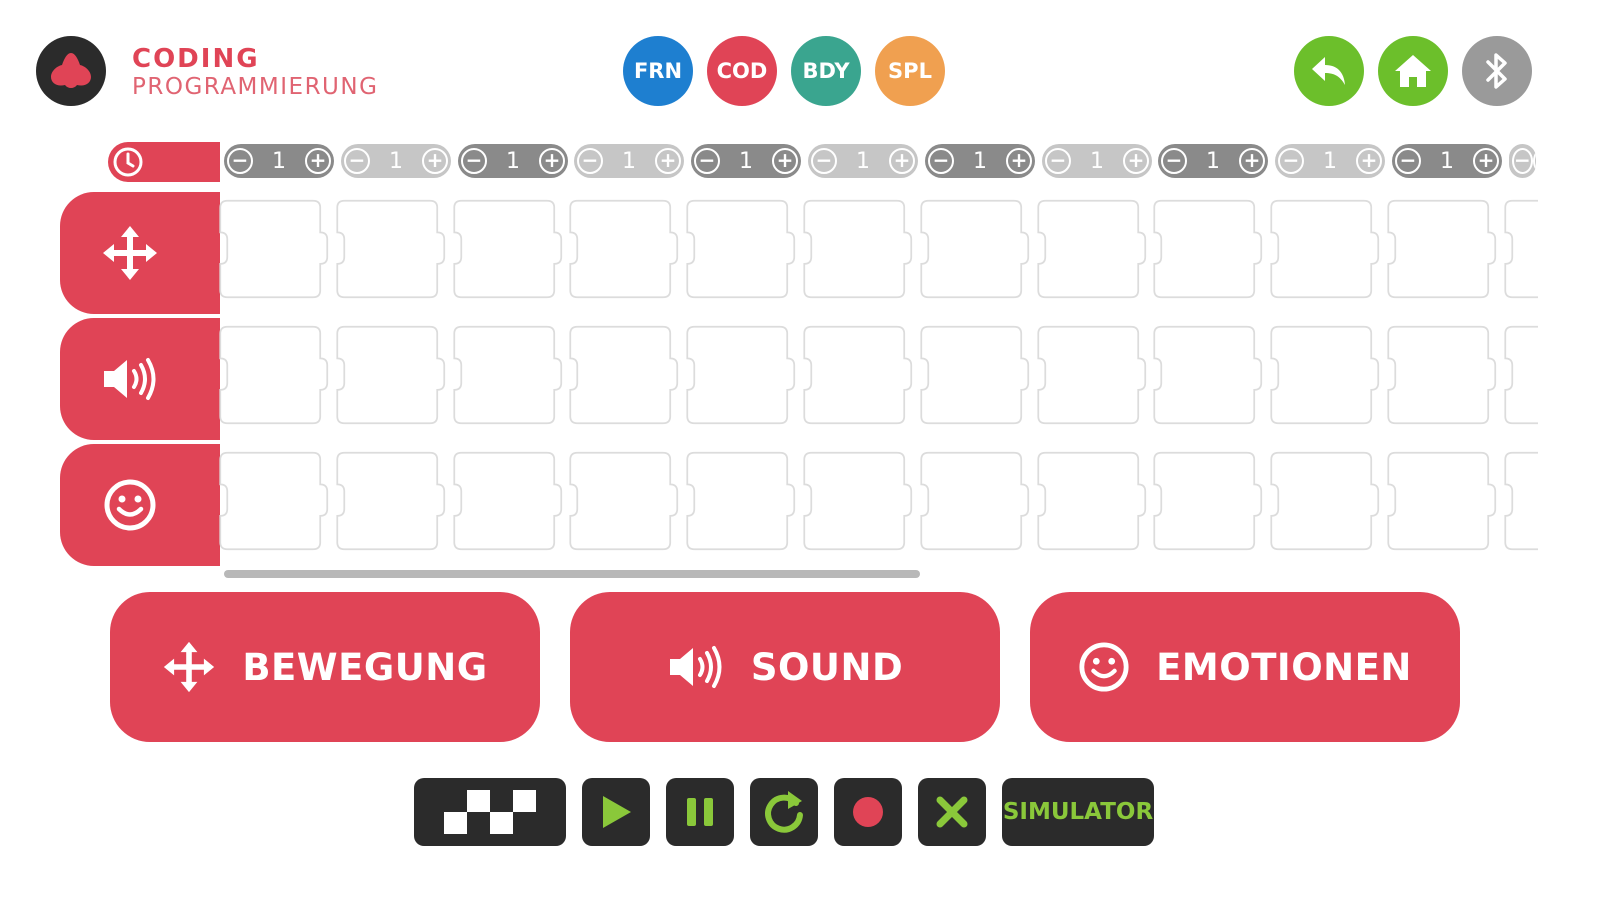 The width and height of the screenshot is (1600, 900). Describe the element at coordinates (1245, 667) in the screenshot. I see `category-emotions-button: EMOTIONEN` at that location.